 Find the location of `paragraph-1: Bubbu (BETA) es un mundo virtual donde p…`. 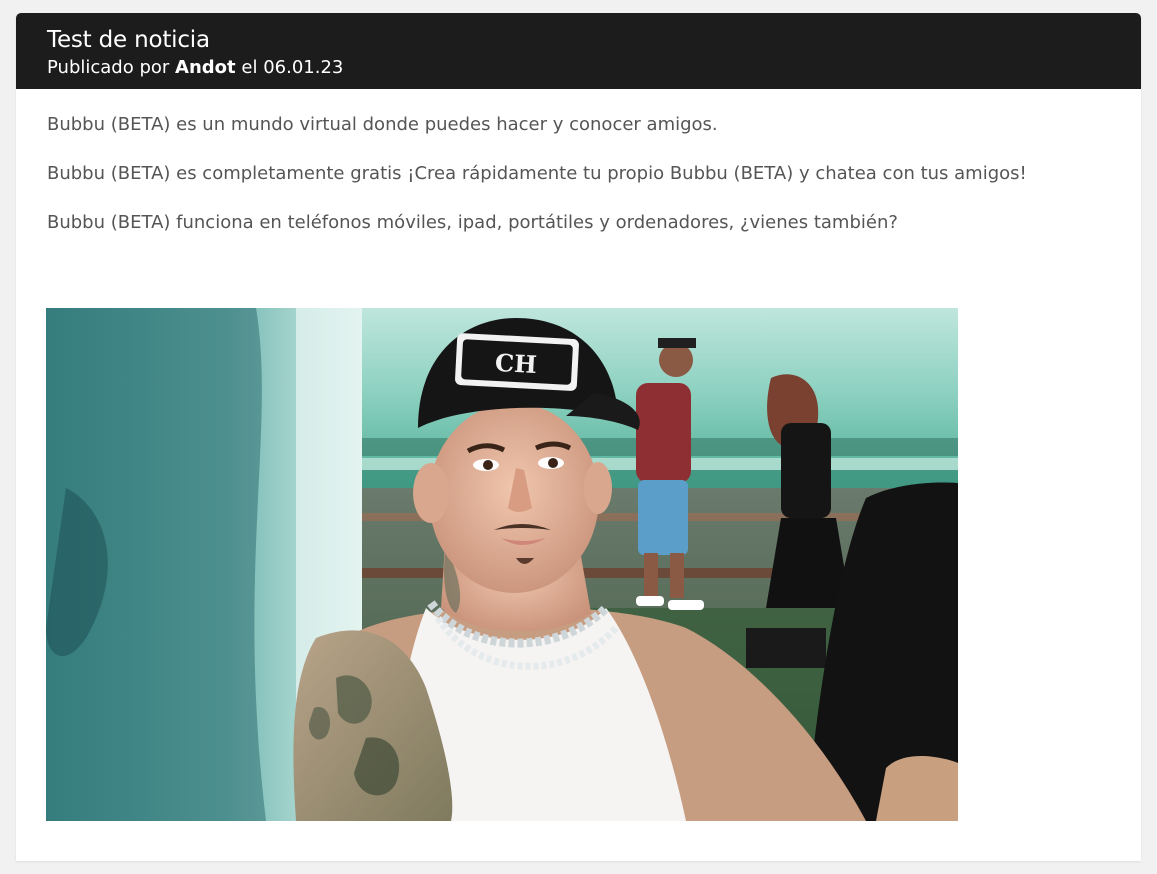

paragraph-1: Bubbu (BETA) es un mundo virtual donde p… is located at coordinates (382, 124).